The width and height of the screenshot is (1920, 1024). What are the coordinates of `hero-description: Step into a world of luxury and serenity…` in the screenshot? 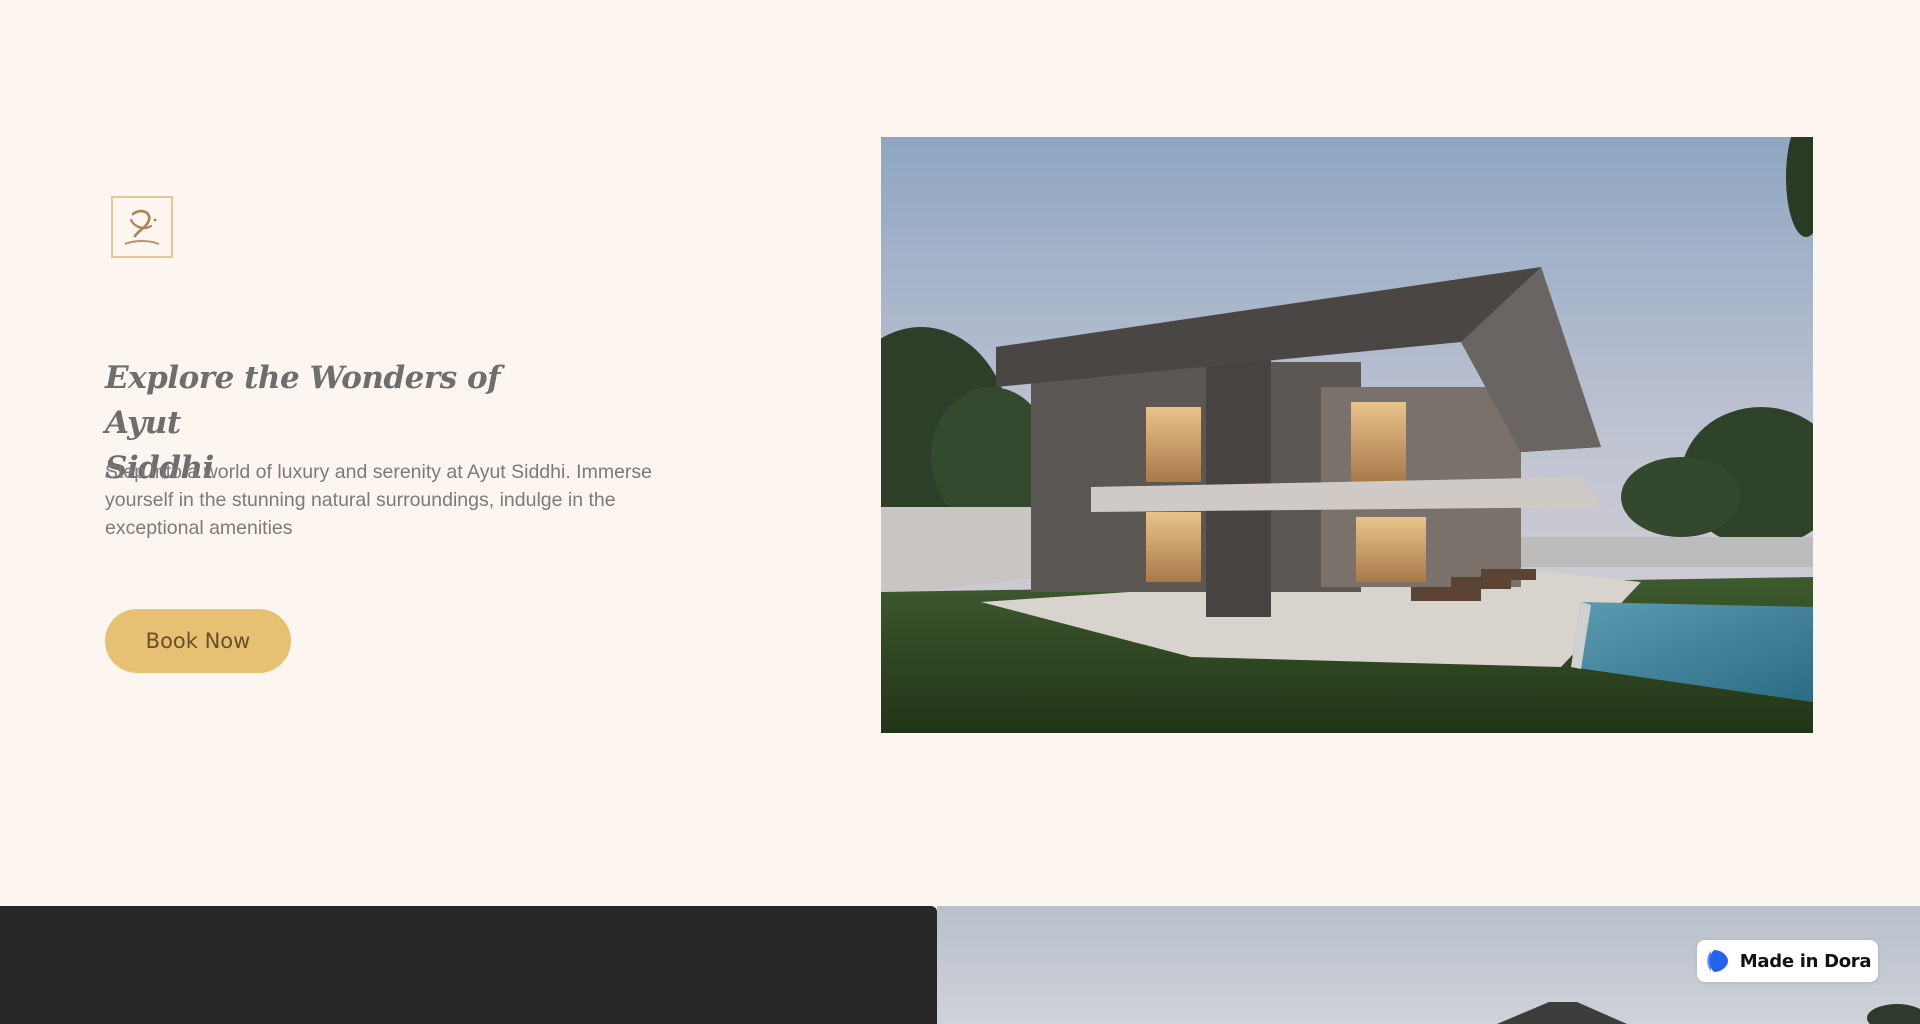 It's located at (378, 500).